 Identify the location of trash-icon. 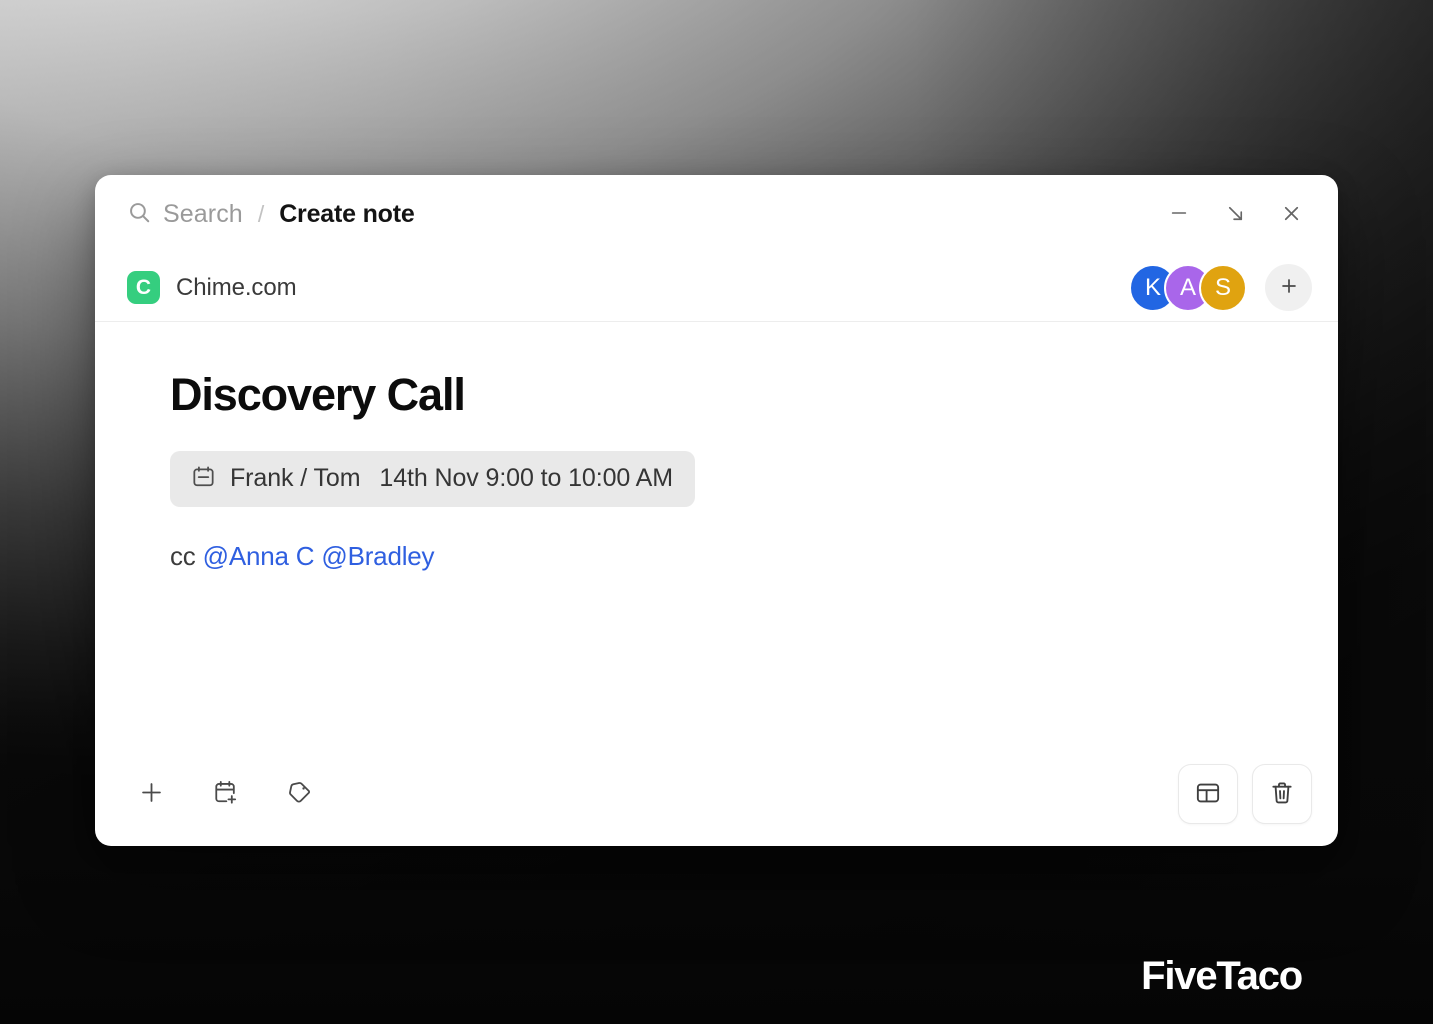
(1282, 794).